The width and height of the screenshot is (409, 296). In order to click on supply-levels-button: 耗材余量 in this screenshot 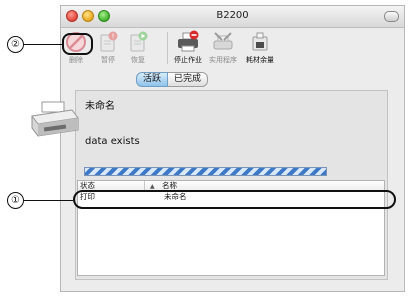, I will do `click(260, 46)`.